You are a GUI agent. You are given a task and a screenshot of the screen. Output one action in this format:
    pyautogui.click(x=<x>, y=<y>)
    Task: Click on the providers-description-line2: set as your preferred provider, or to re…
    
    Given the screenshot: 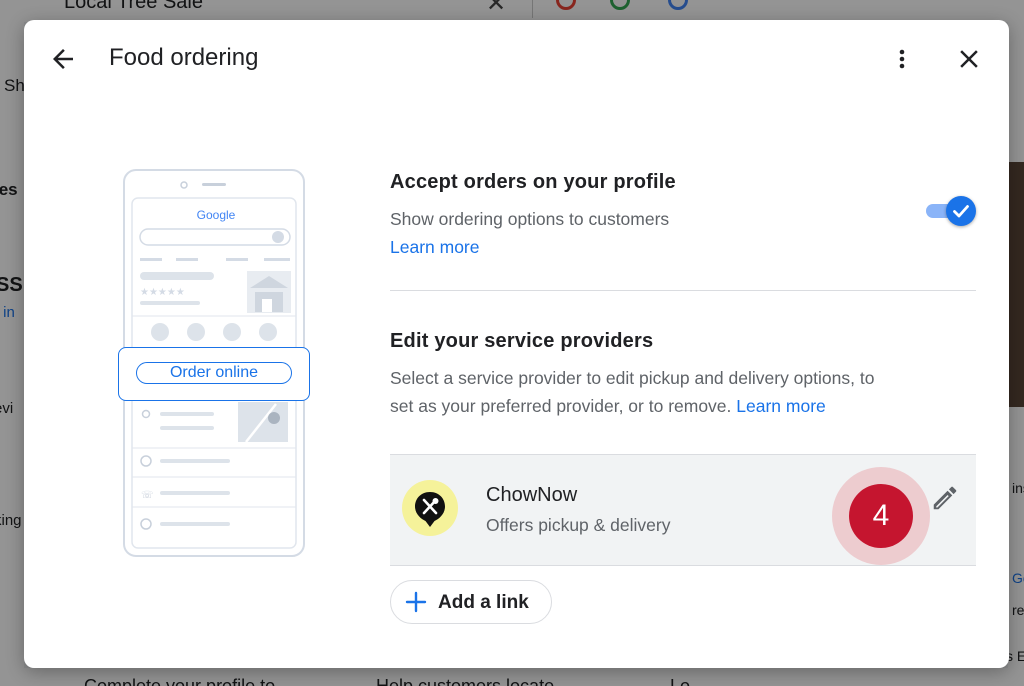 What is the action you would take?
    pyautogui.click(x=561, y=406)
    